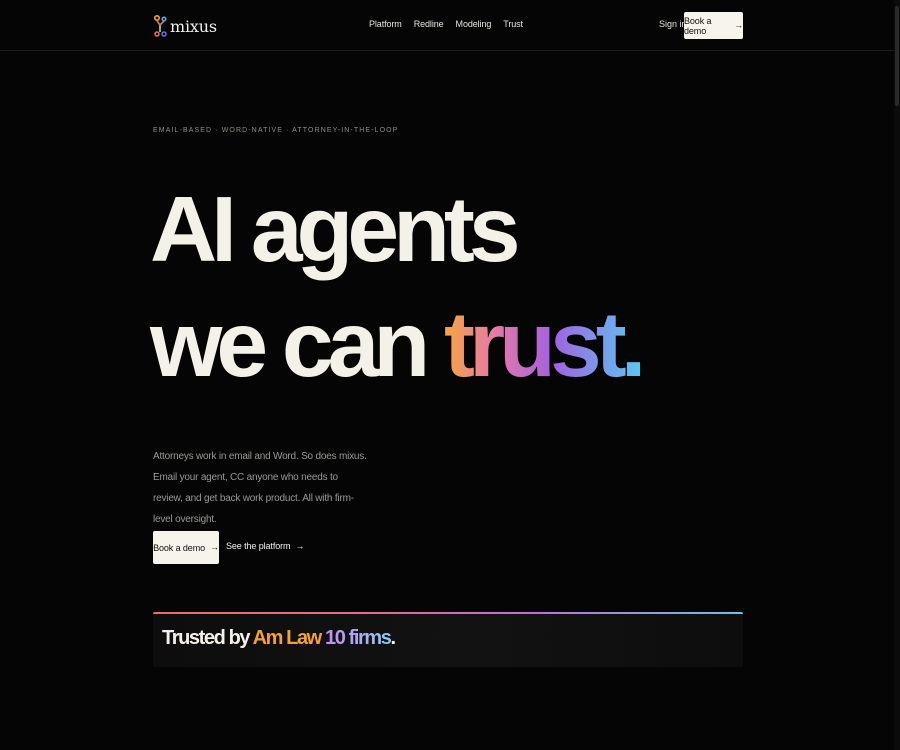  I want to click on scrollbar-thumb, so click(897, 56).